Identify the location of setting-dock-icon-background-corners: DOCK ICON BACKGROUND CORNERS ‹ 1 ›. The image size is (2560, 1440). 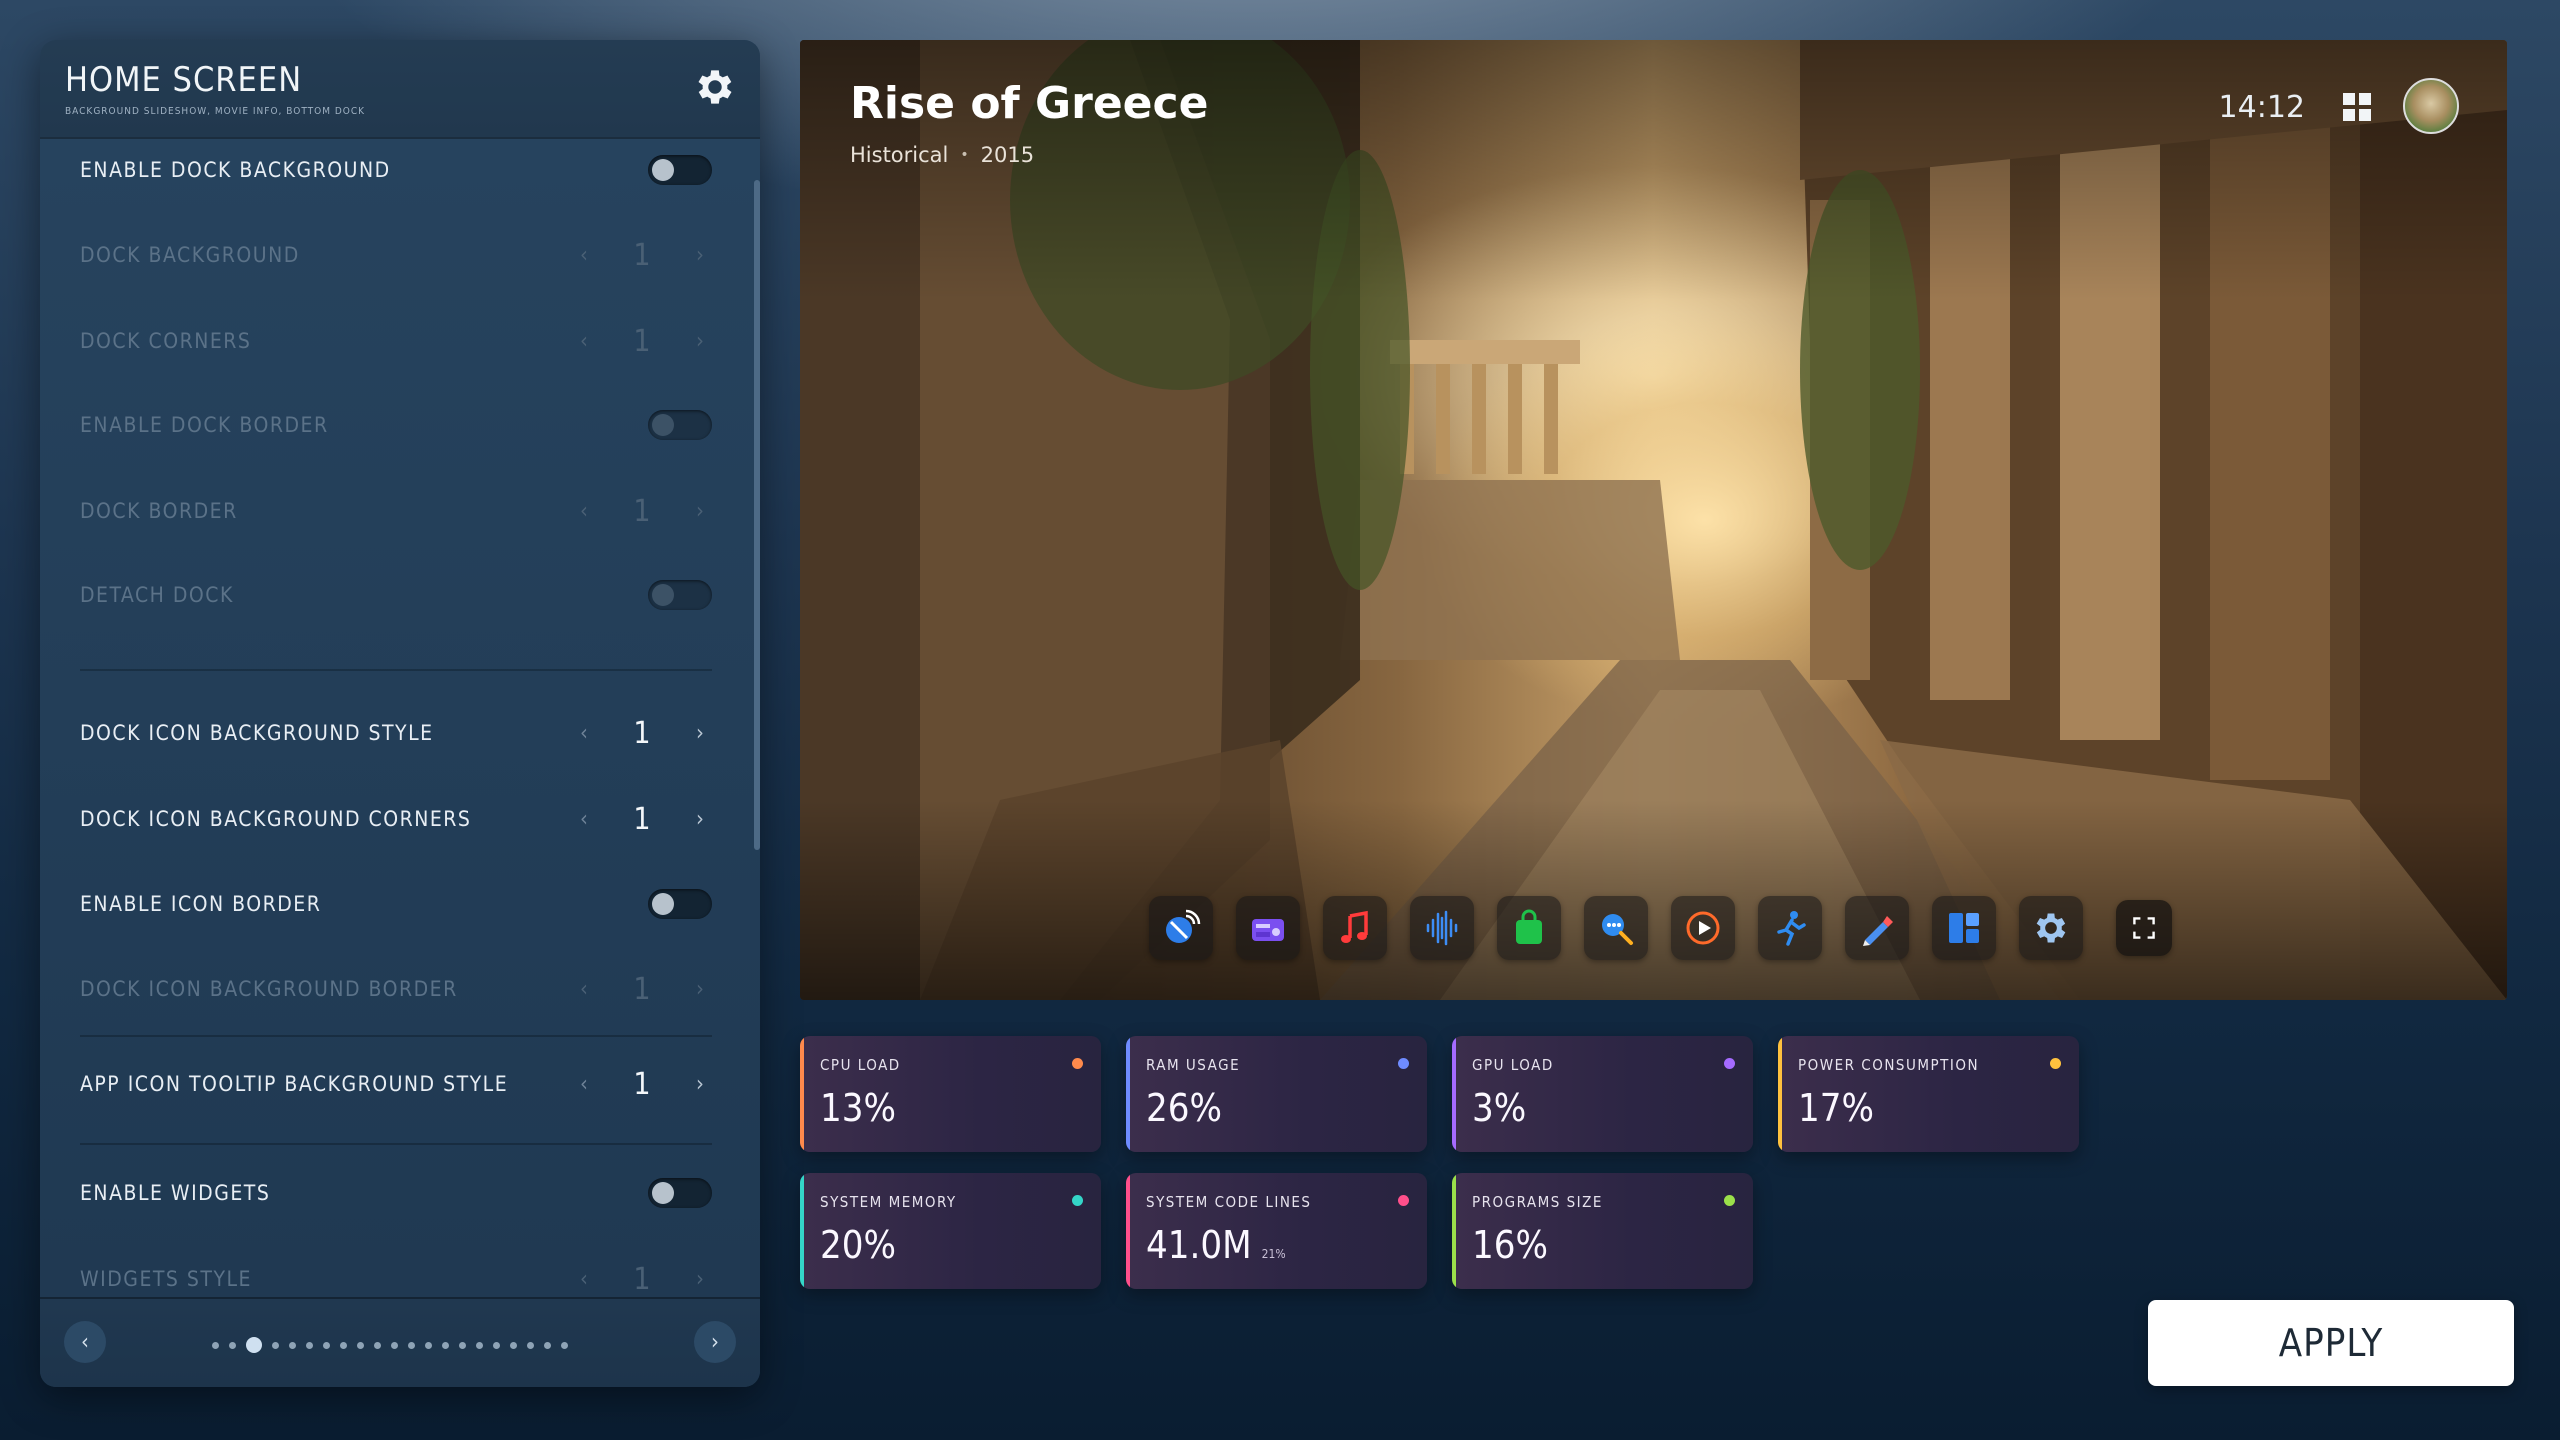
(396, 819).